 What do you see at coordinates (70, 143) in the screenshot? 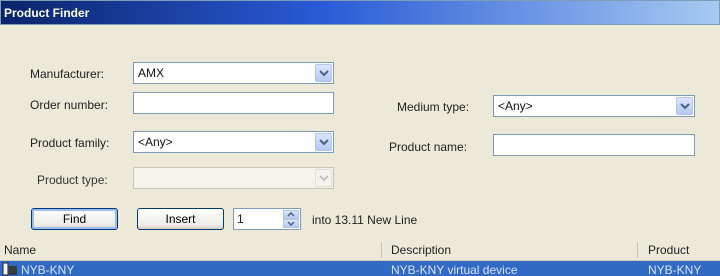
I see `product-family-label: Product family:` at bounding box center [70, 143].